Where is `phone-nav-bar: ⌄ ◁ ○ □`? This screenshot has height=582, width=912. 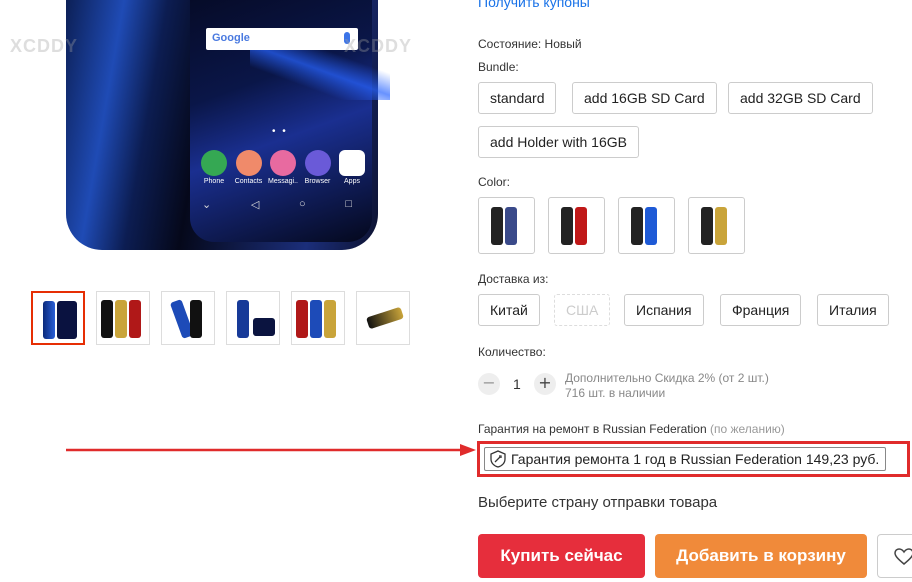
phone-nav-bar: ⌄ ◁ ○ □ is located at coordinates (277, 204).